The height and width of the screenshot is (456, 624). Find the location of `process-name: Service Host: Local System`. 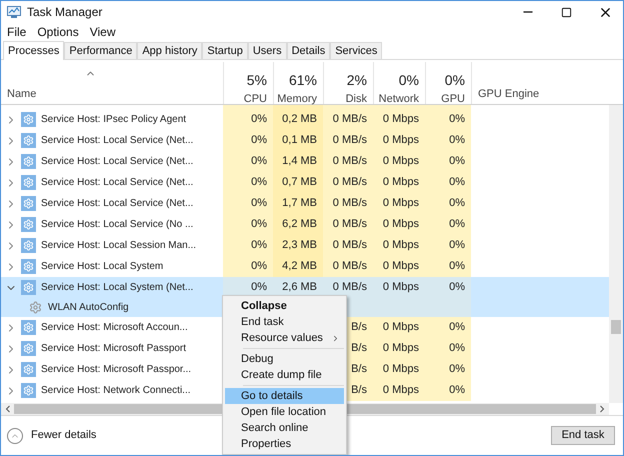

process-name: Service Host: Local System is located at coordinates (102, 267).